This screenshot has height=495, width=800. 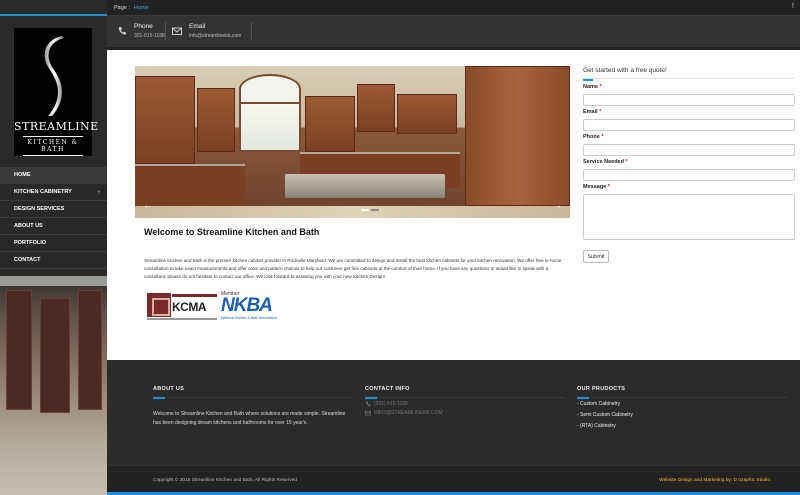 I want to click on nav-item-portfolio: Portfolio, so click(x=53, y=243).